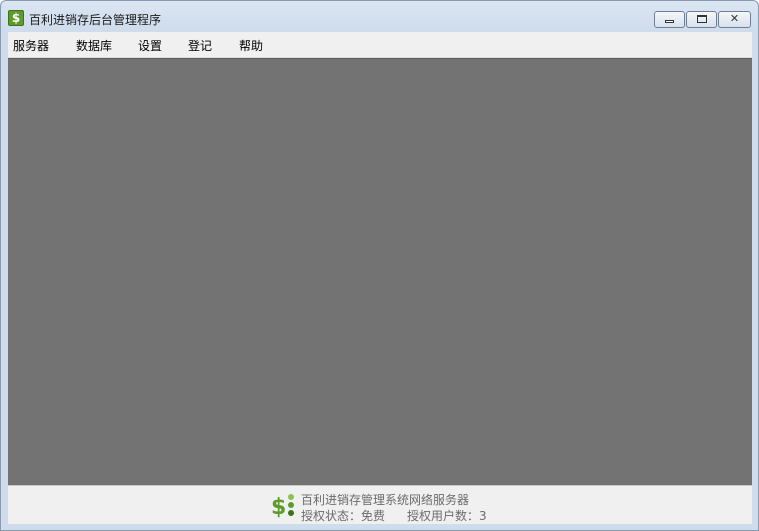 Image resolution: width=759 pixels, height=531 pixels. Describe the element at coordinates (379, 16) in the screenshot. I see `title-bar: $ 百利进销存后台管理程序 ✕` at that location.